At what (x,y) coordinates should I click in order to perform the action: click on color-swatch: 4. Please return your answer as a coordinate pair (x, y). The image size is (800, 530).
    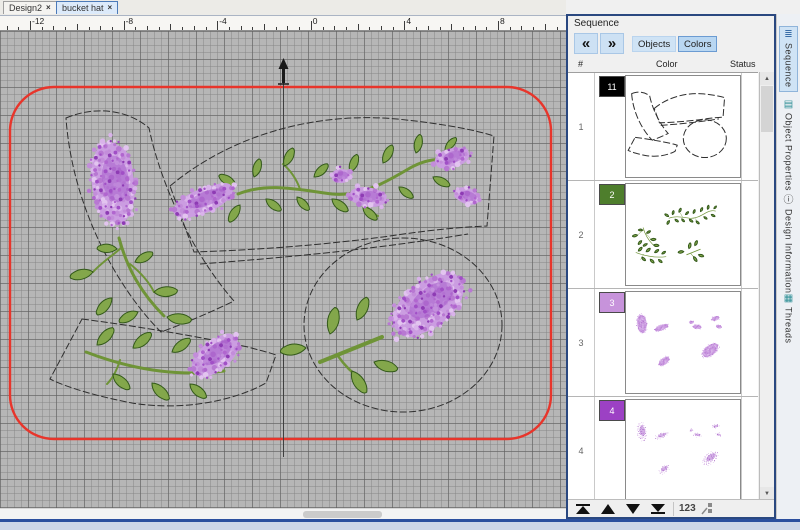
    Looking at the image, I should click on (612, 410).